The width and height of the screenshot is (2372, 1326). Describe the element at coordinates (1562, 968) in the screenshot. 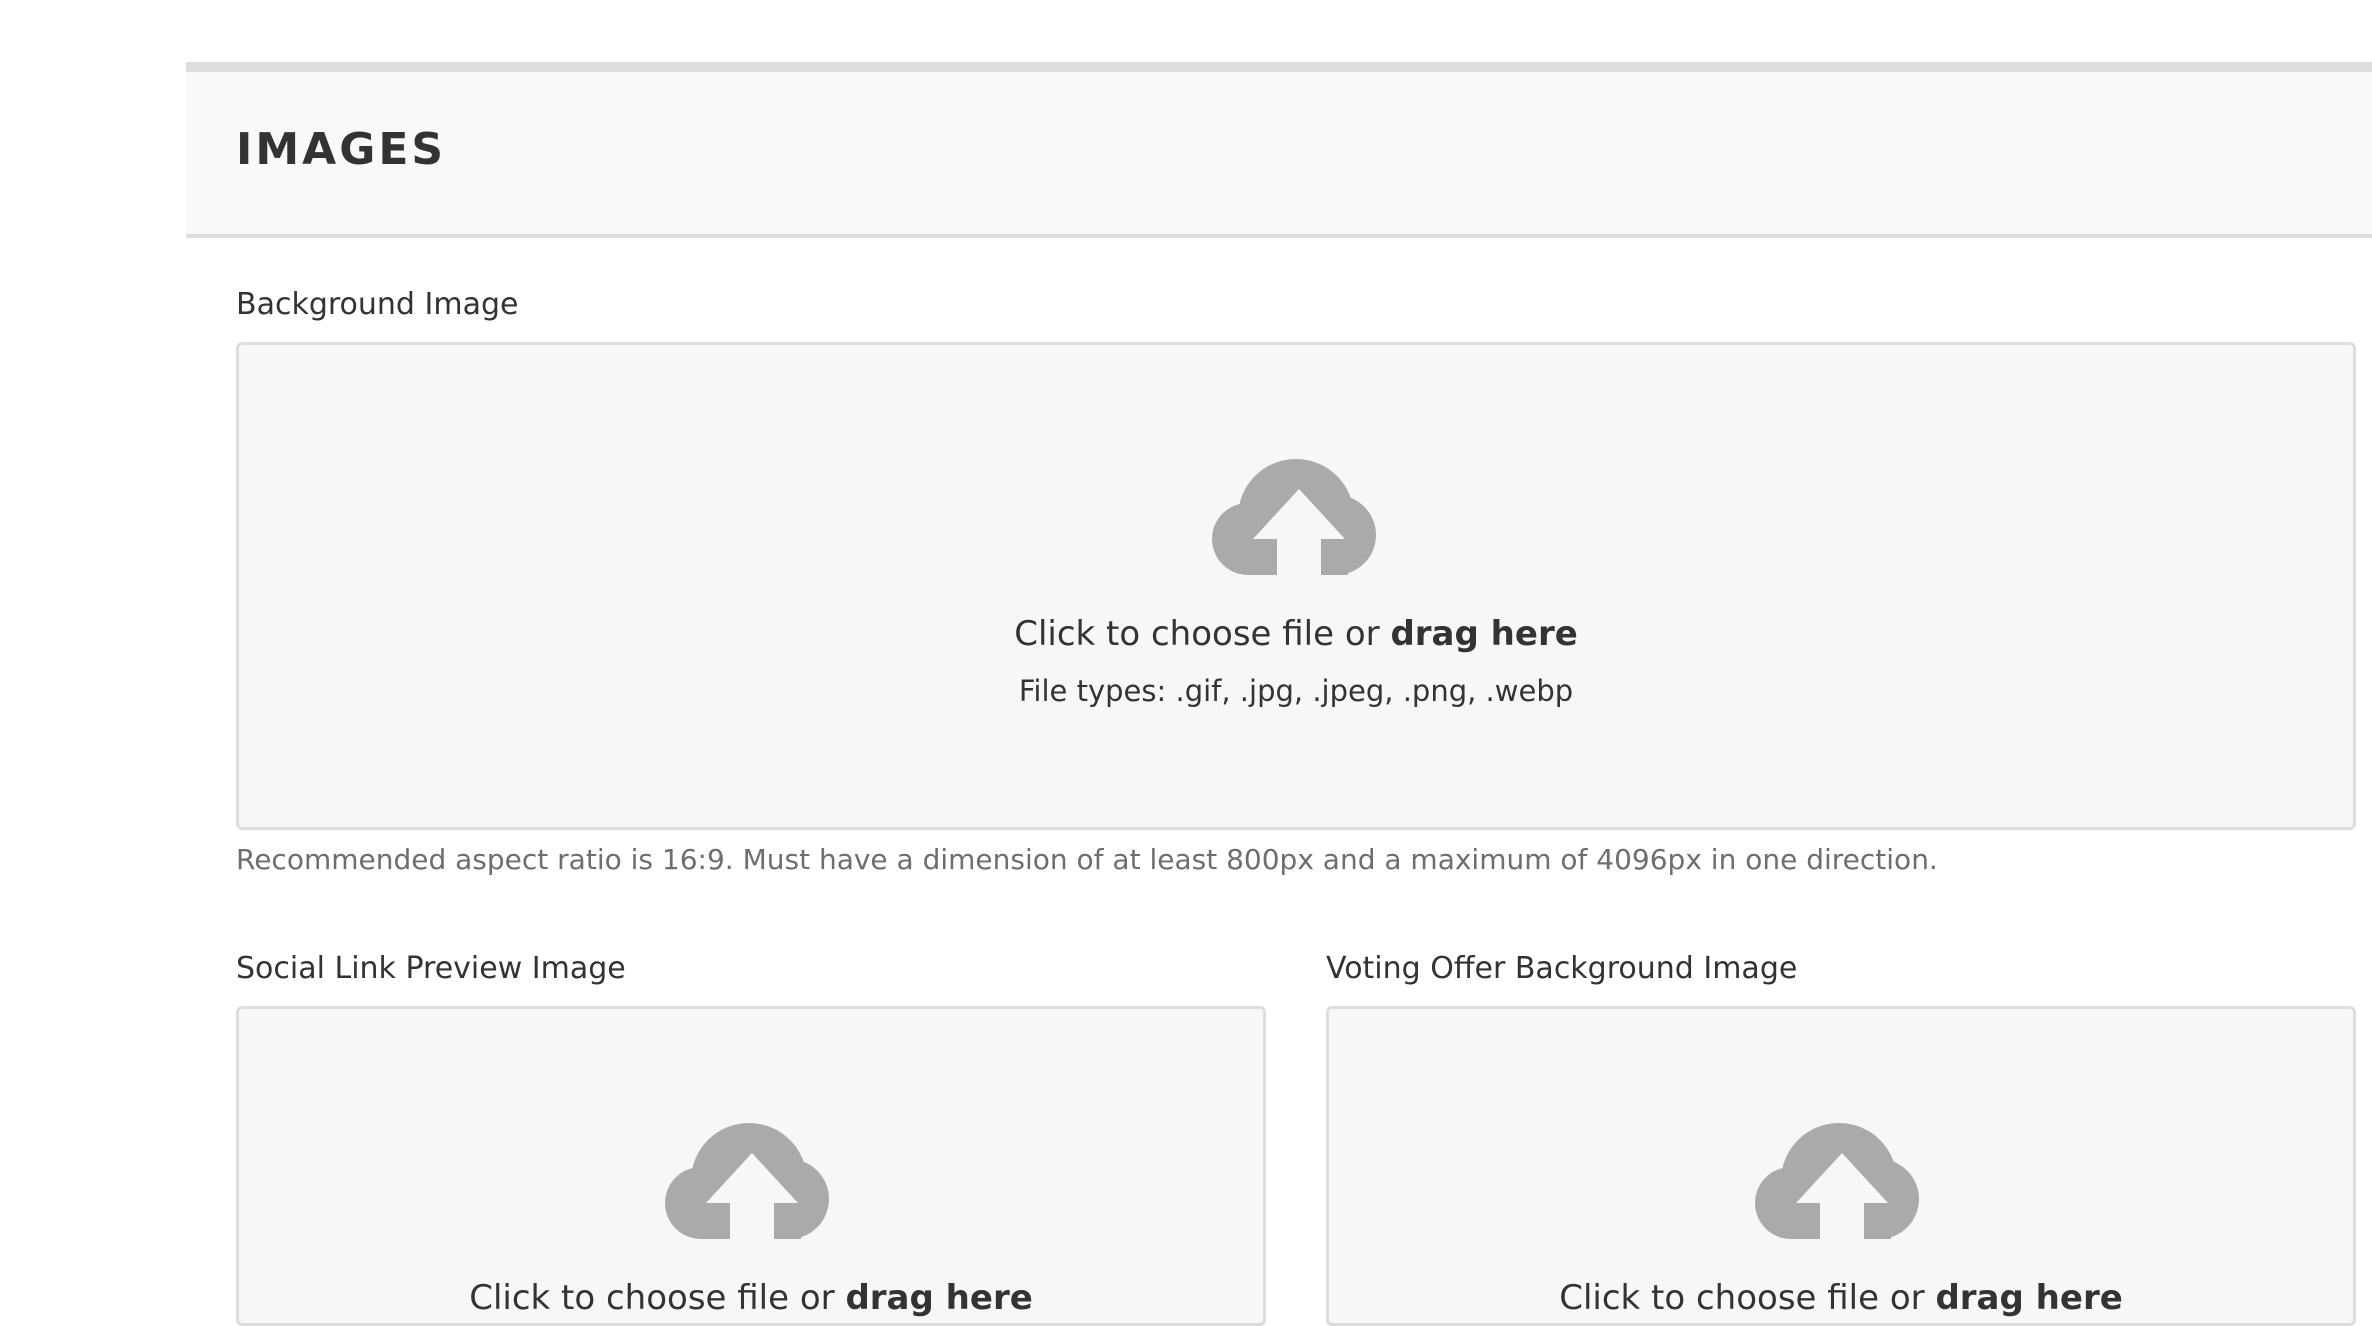

I see `voting-offer-background-image-label: Voting Offer Background Image` at that location.